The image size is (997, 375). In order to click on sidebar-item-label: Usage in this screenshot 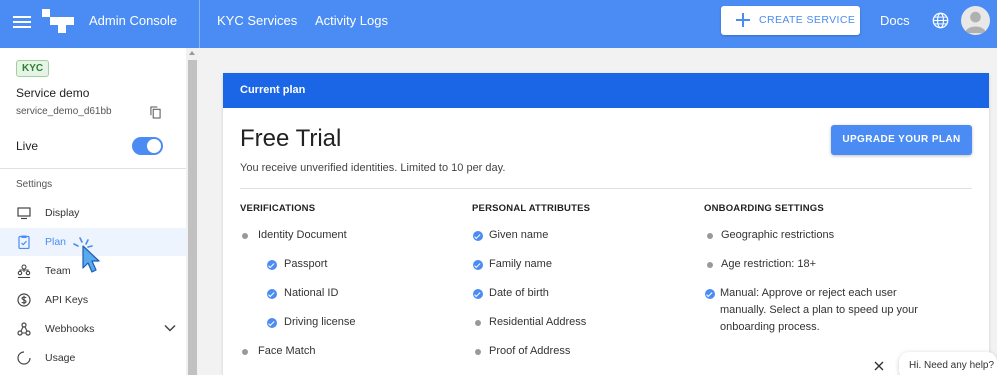, I will do `click(60, 358)`.